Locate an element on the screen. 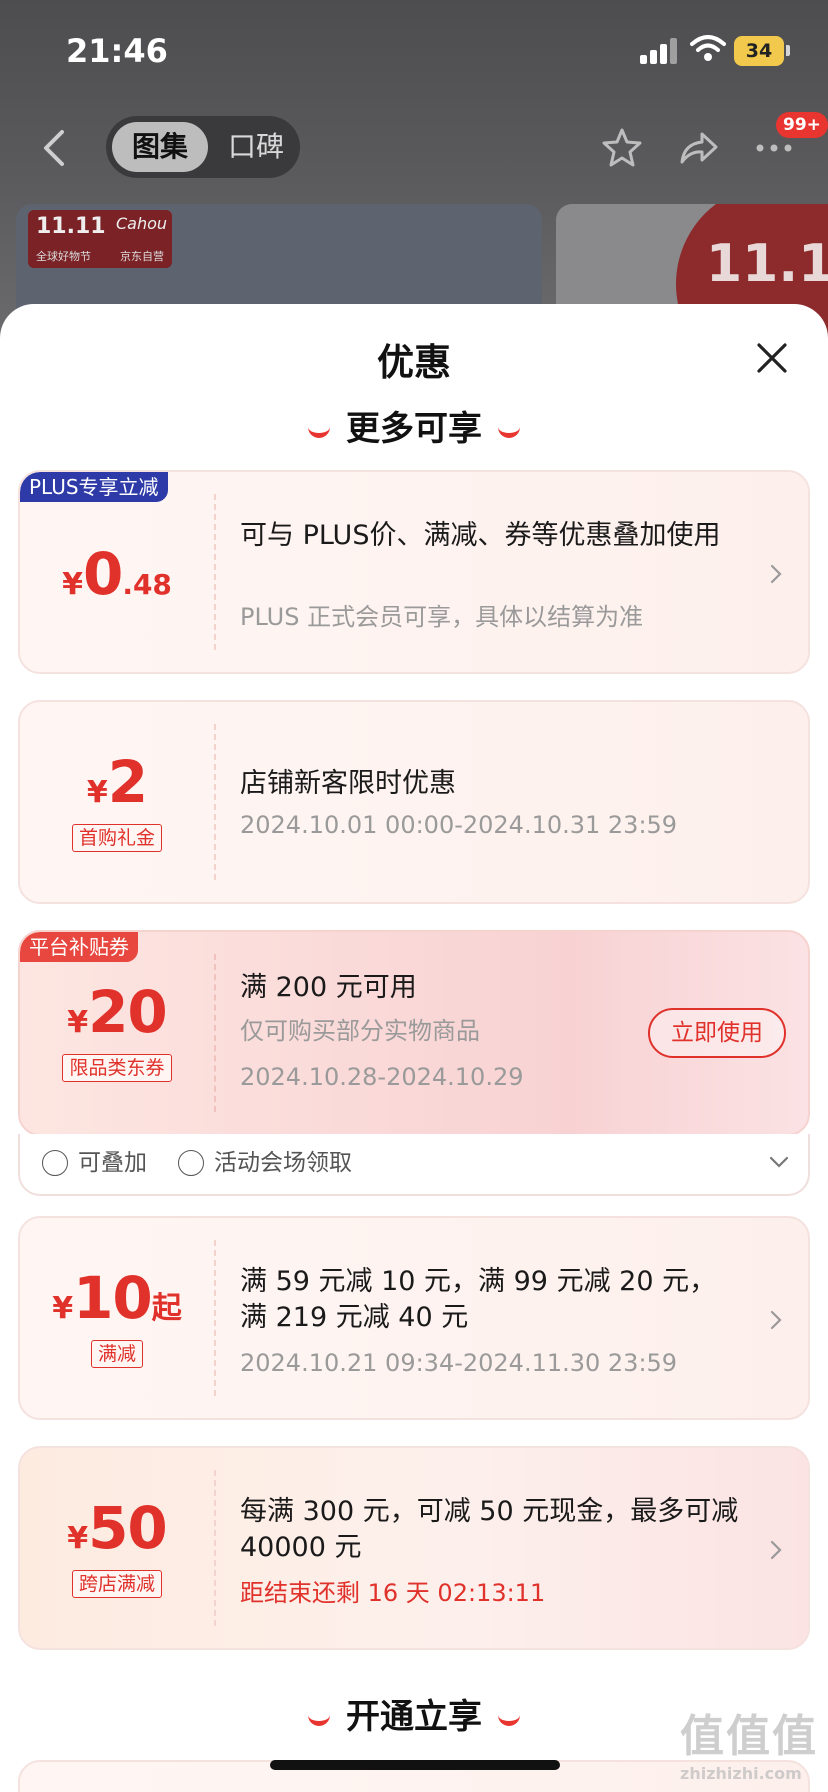  tab-gallery: 图集 is located at coordinates (160, 147).